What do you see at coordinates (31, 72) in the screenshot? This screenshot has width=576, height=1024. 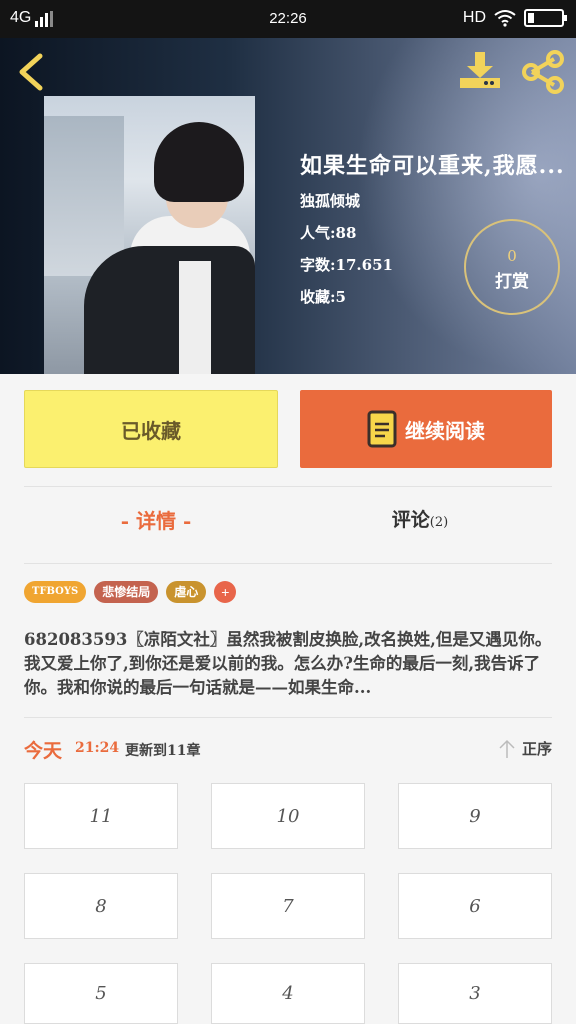 I see `back-icon` at bounding box center [31, 72].